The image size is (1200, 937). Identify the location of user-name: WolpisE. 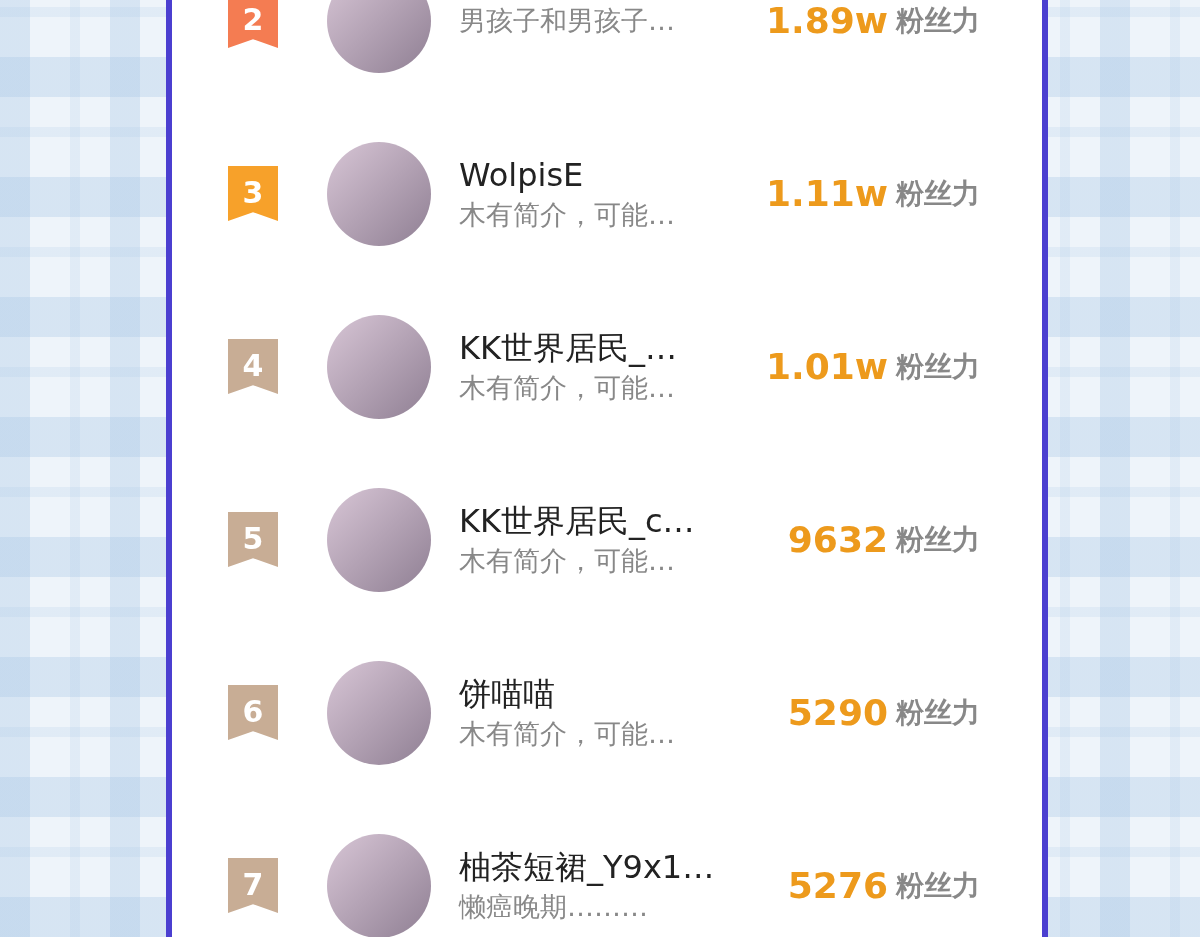
(522, 176).